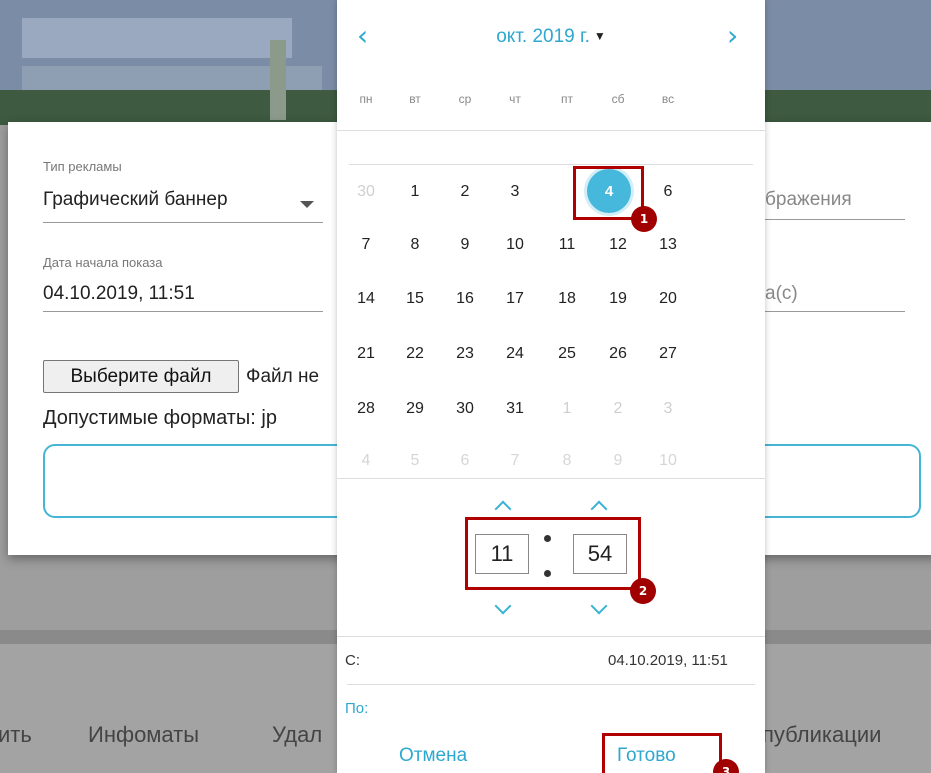 The height and width of the screenshot is (773, 931). What do you see at coordinates (103, 262) in the screenshot?
I see `start-date-label: Дата начала показа` at bounding box center [103, 262].